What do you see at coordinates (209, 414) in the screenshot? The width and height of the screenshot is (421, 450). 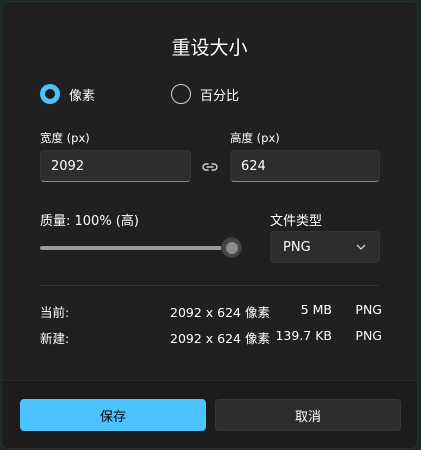 I see `dialog-footer: 保存 取消` at bounding box center [209, 414].